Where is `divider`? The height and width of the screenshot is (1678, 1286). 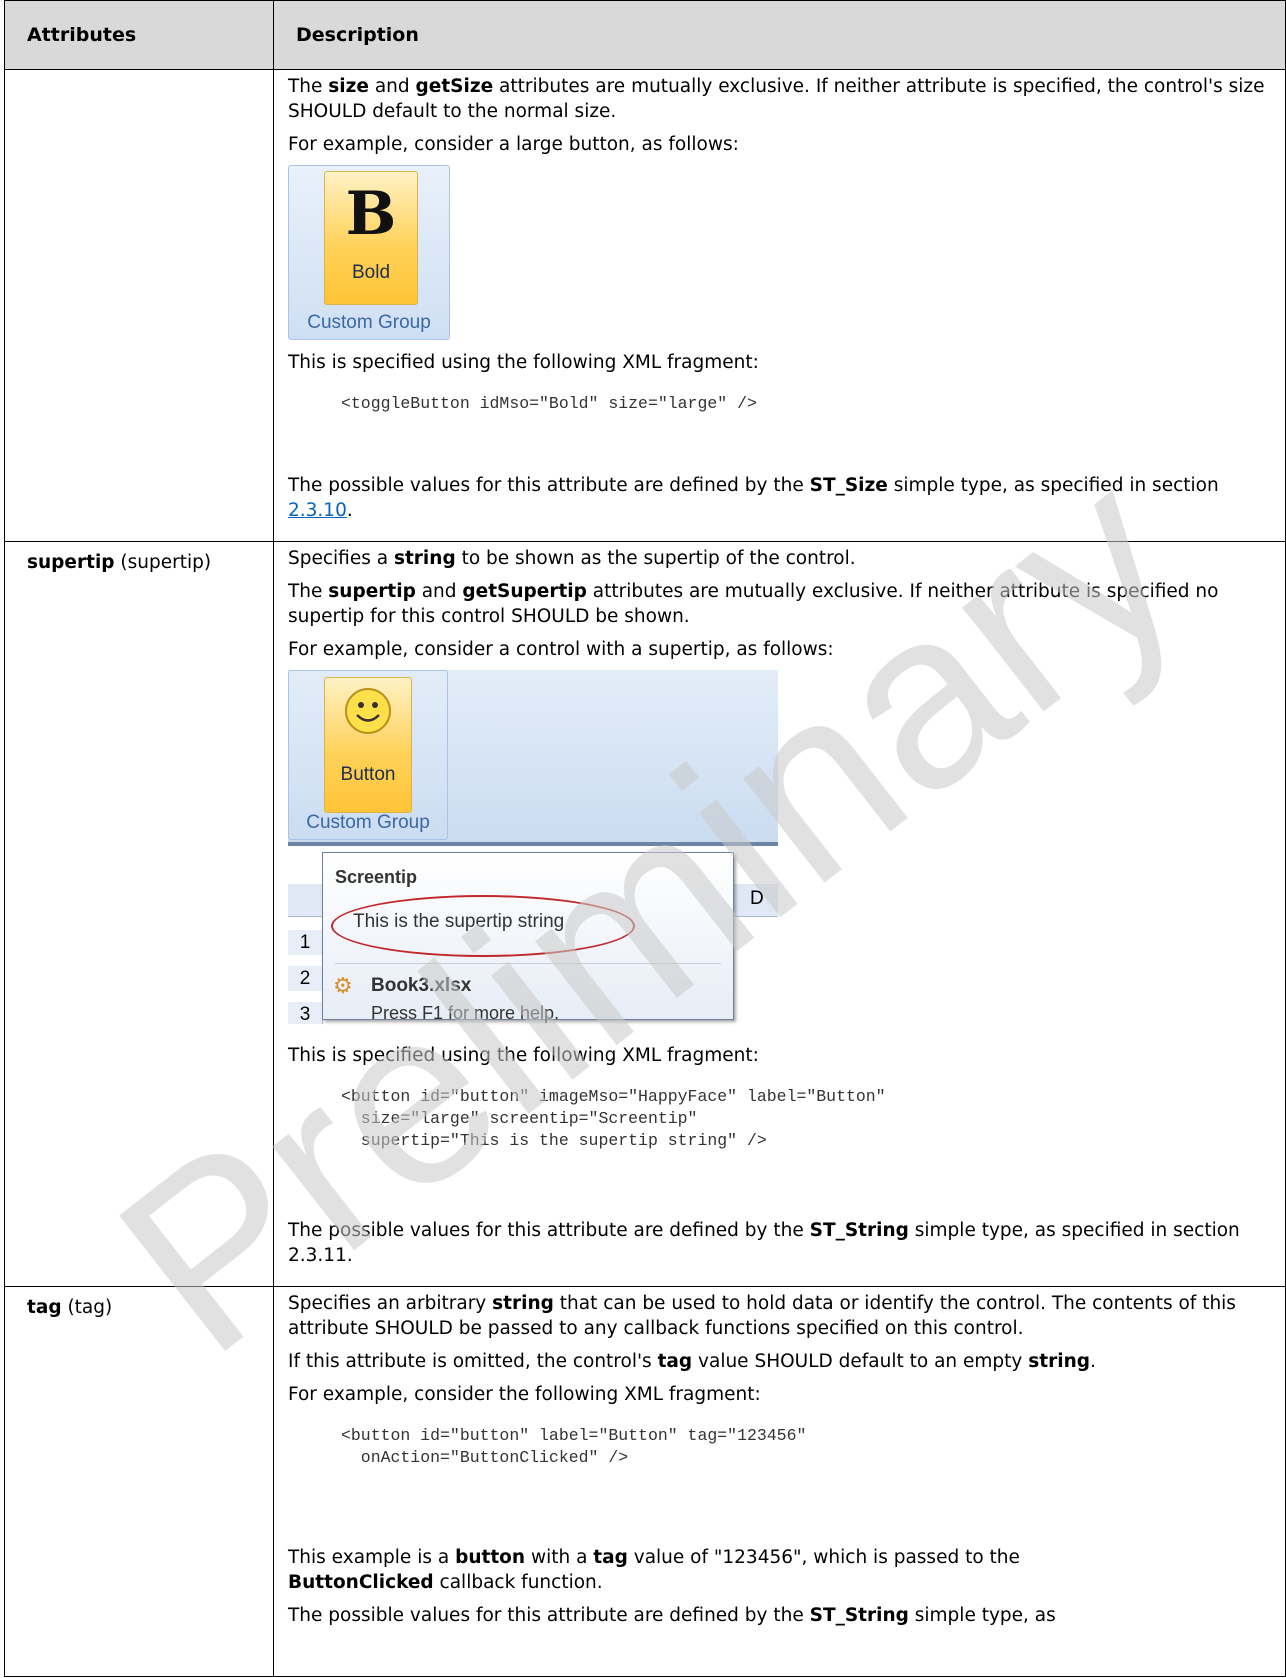
divider is located at coordinates (528, 963).